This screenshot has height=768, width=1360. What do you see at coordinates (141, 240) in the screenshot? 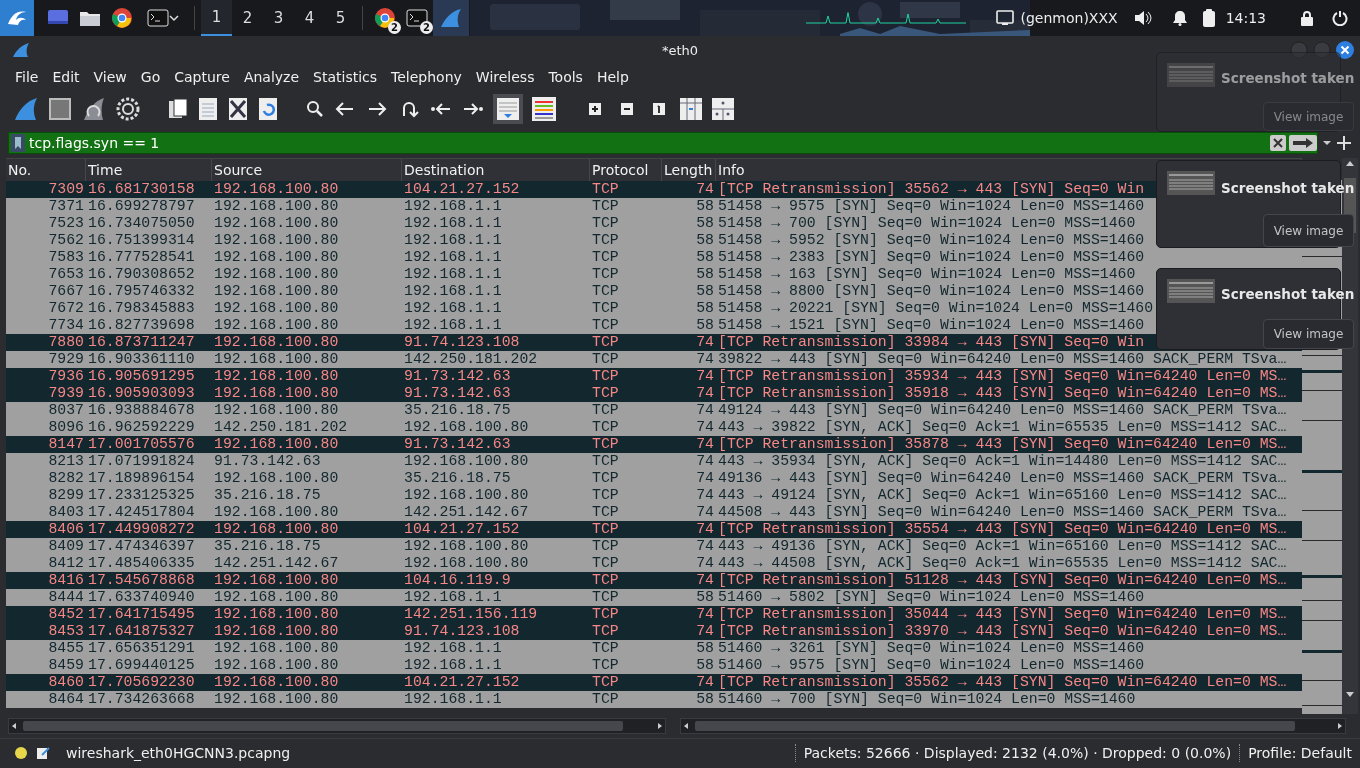
I see `table-cell-text: 16.751399314` at bounding box center [141, 240].